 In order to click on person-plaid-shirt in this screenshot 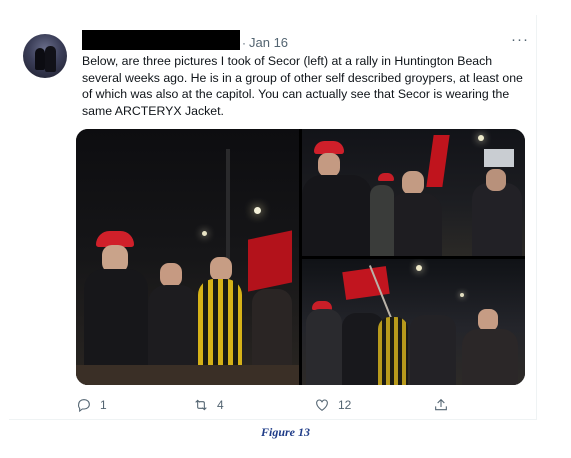, I will do `click(393, 351)`.